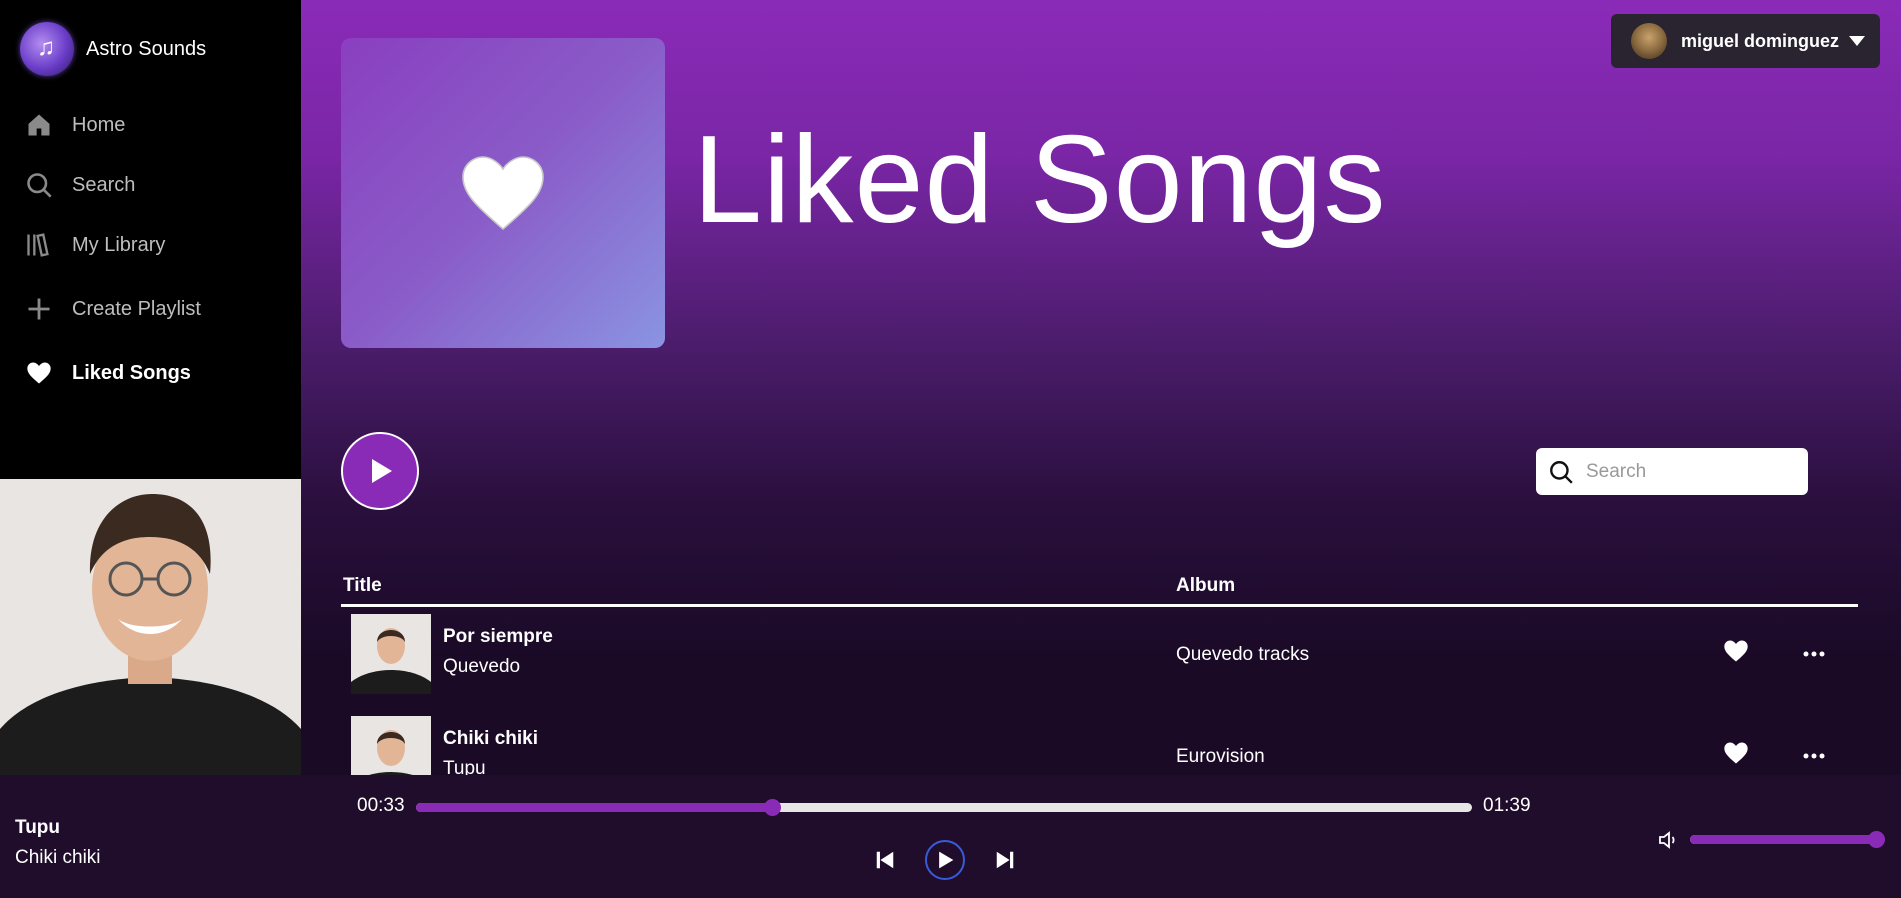 The width and height of the screenshot is (1901, 898). What do you see at coordinates (1099, 649) in the screenshot?
I see `table-row: Por siempre Quevedo Quevedo tracks` at bounding box center [1099, 649].